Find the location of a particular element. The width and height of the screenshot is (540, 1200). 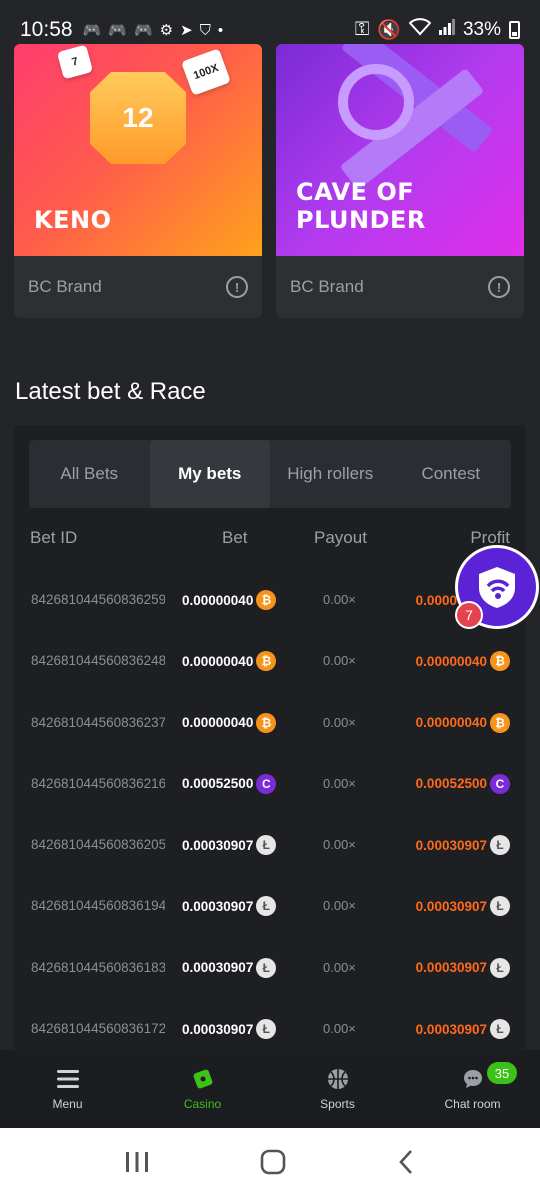

table-header: Bet ID Bet Payout Profit is located at coordinates (270, 543).